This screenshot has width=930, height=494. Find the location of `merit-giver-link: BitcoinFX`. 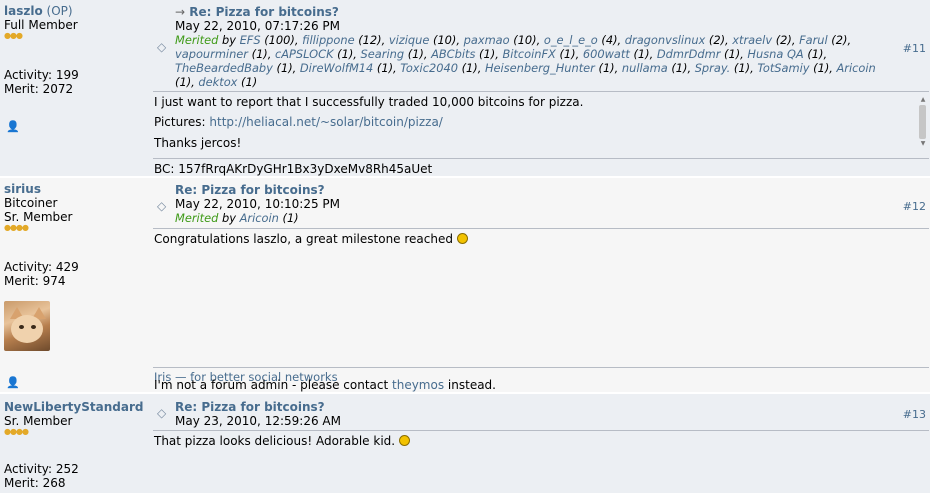

merit-giver-link: BitcoinFX is located at coordinates (528, 54).